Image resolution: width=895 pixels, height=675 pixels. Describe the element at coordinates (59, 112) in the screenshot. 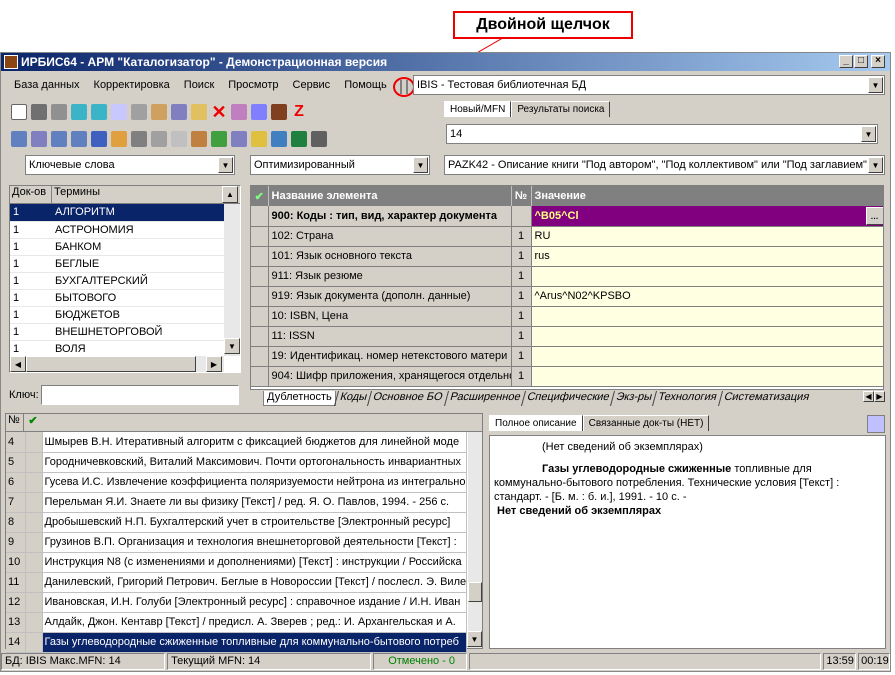

I see `undo-icon` at that location.